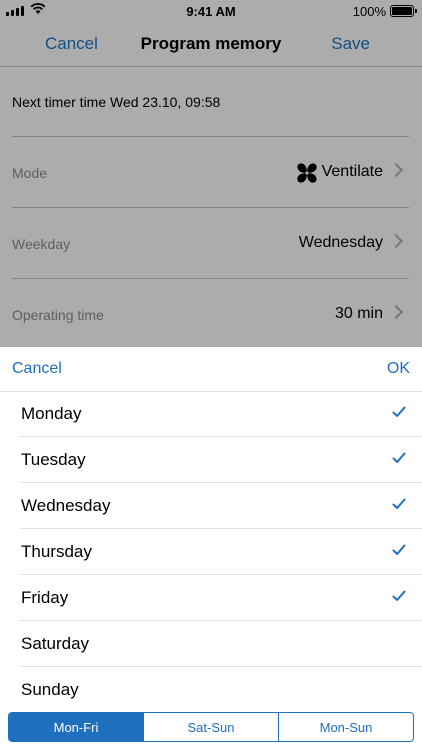  Describe the element at coordinates (221, 414) in the screenshot. I see `day-row-monday: Monday` at that location.